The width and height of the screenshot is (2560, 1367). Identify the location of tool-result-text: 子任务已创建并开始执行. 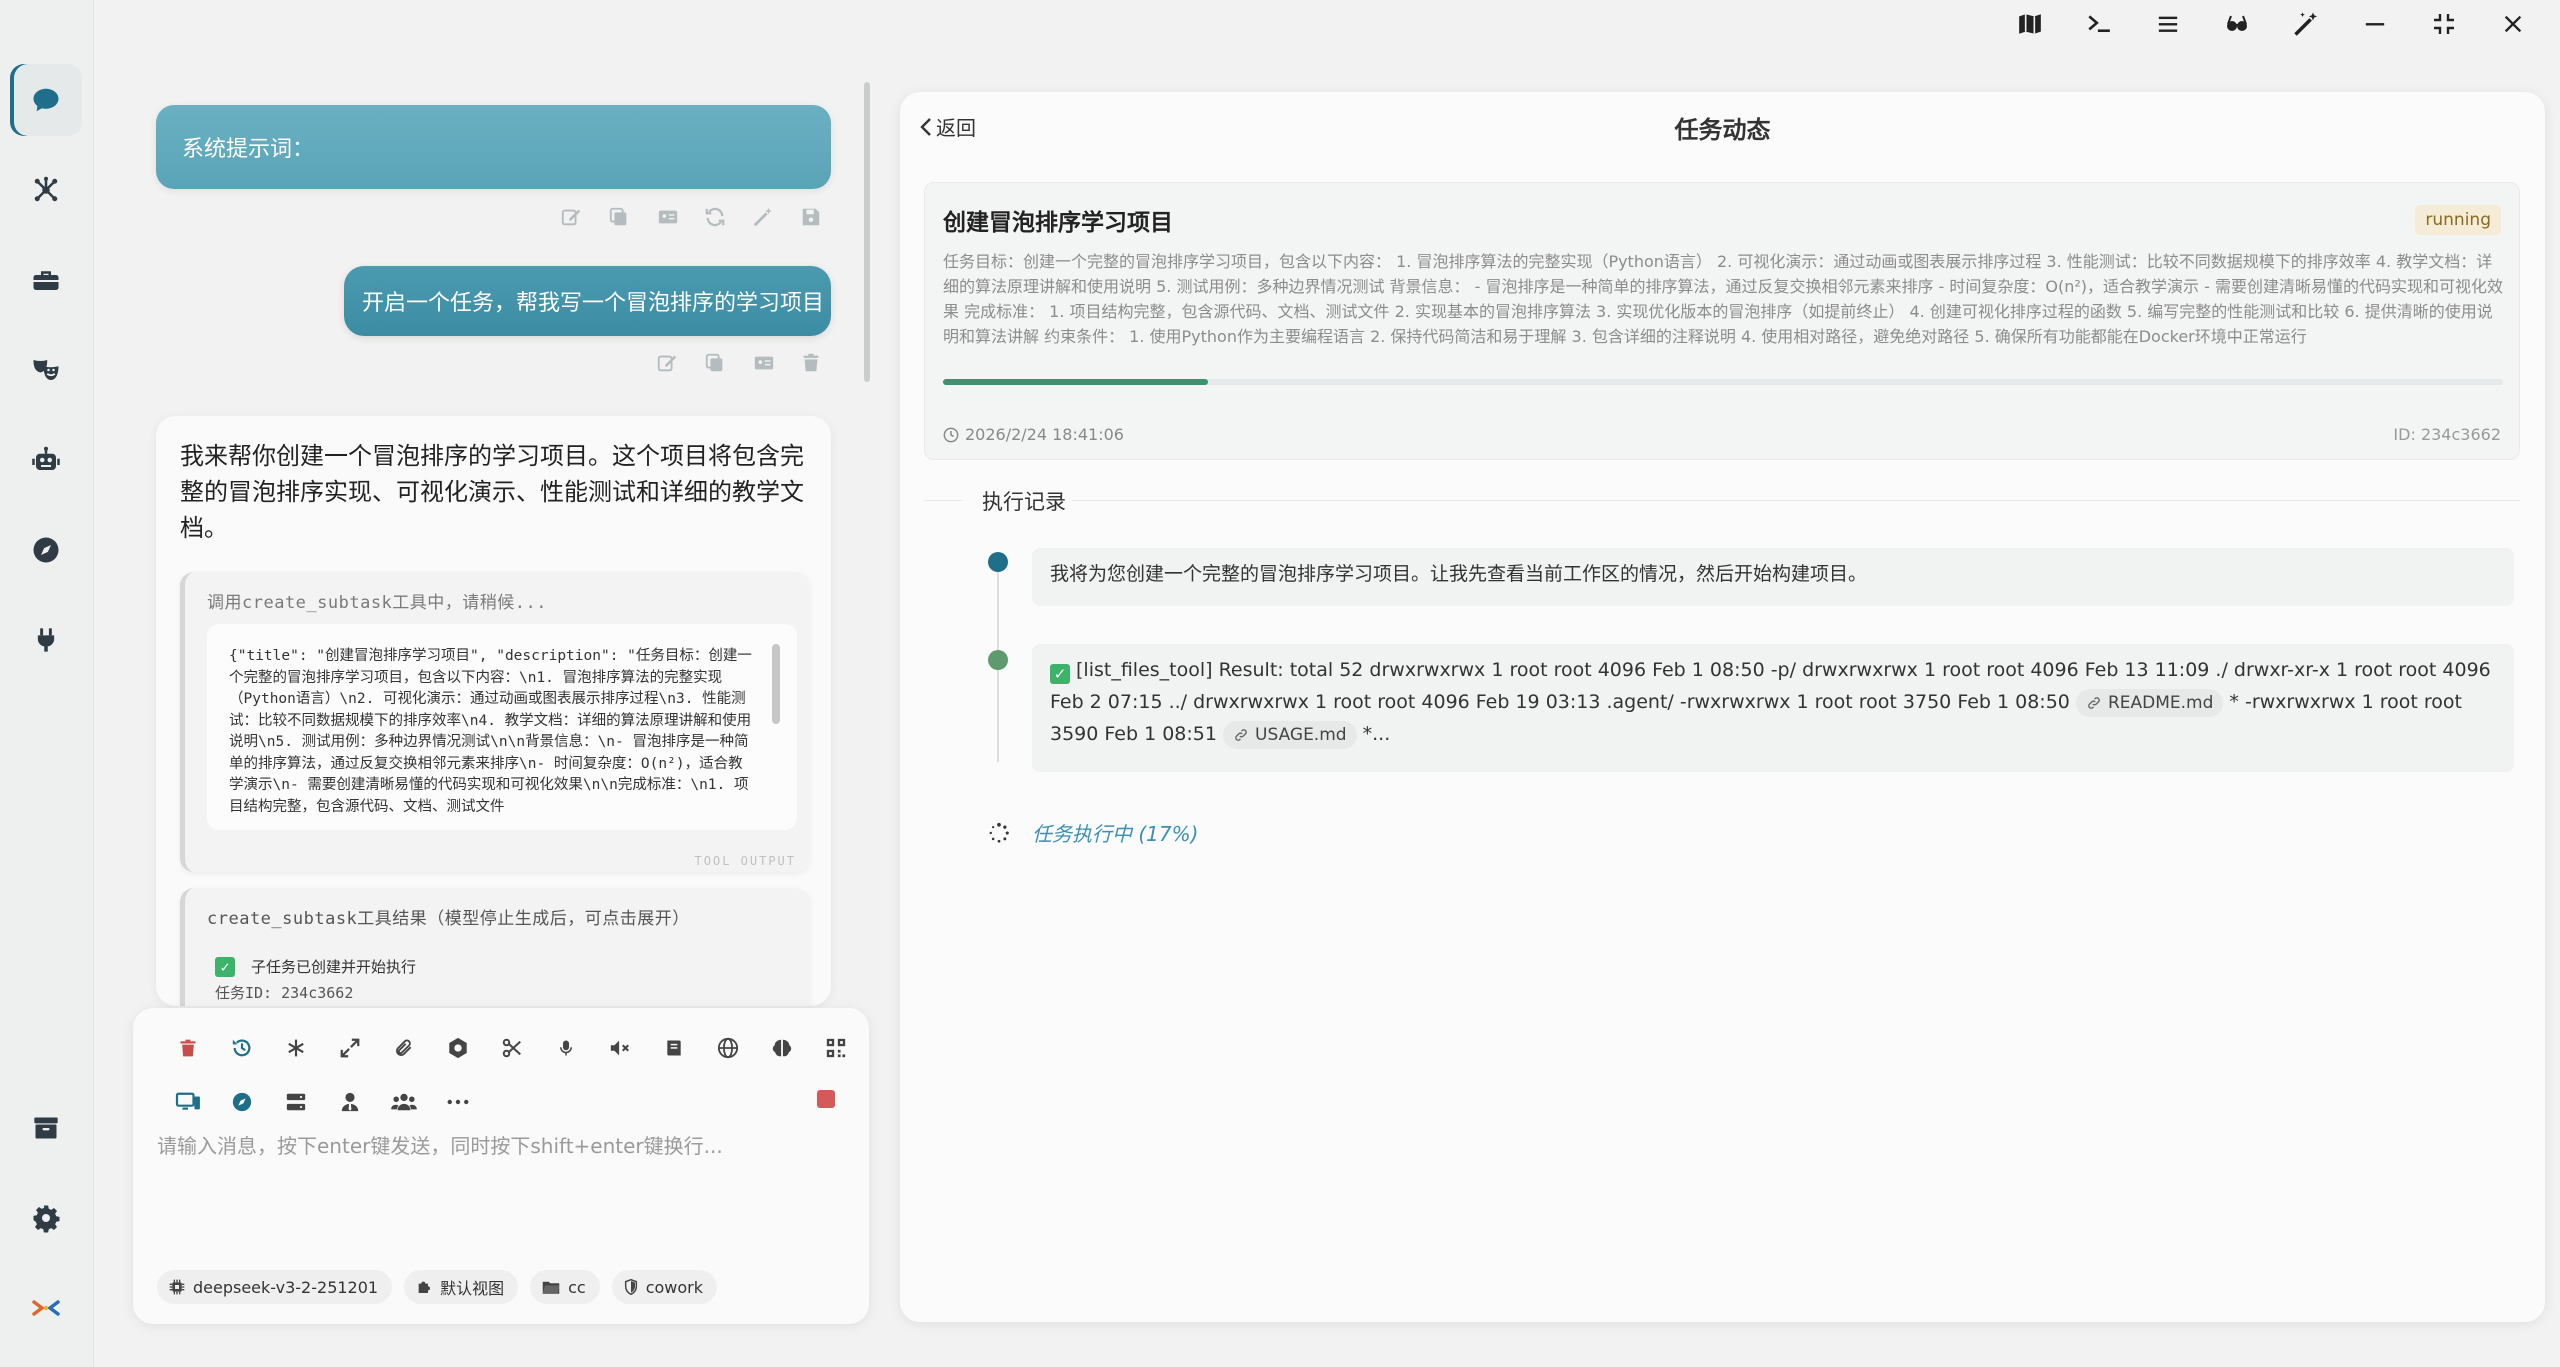
(334, 967).